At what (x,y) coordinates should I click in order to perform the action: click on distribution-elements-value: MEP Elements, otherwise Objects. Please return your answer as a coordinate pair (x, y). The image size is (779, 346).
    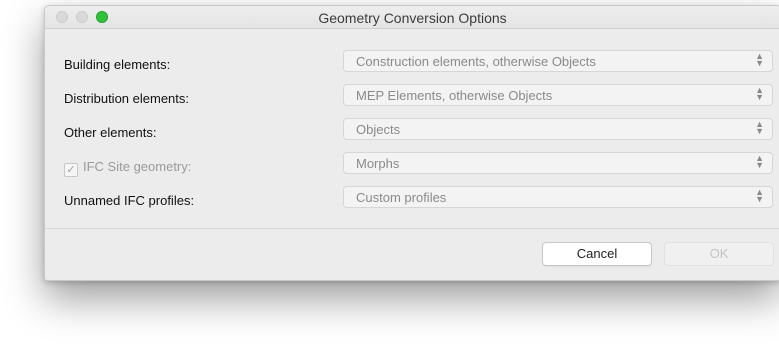
    Looking at the image, I should click on (454, 95).